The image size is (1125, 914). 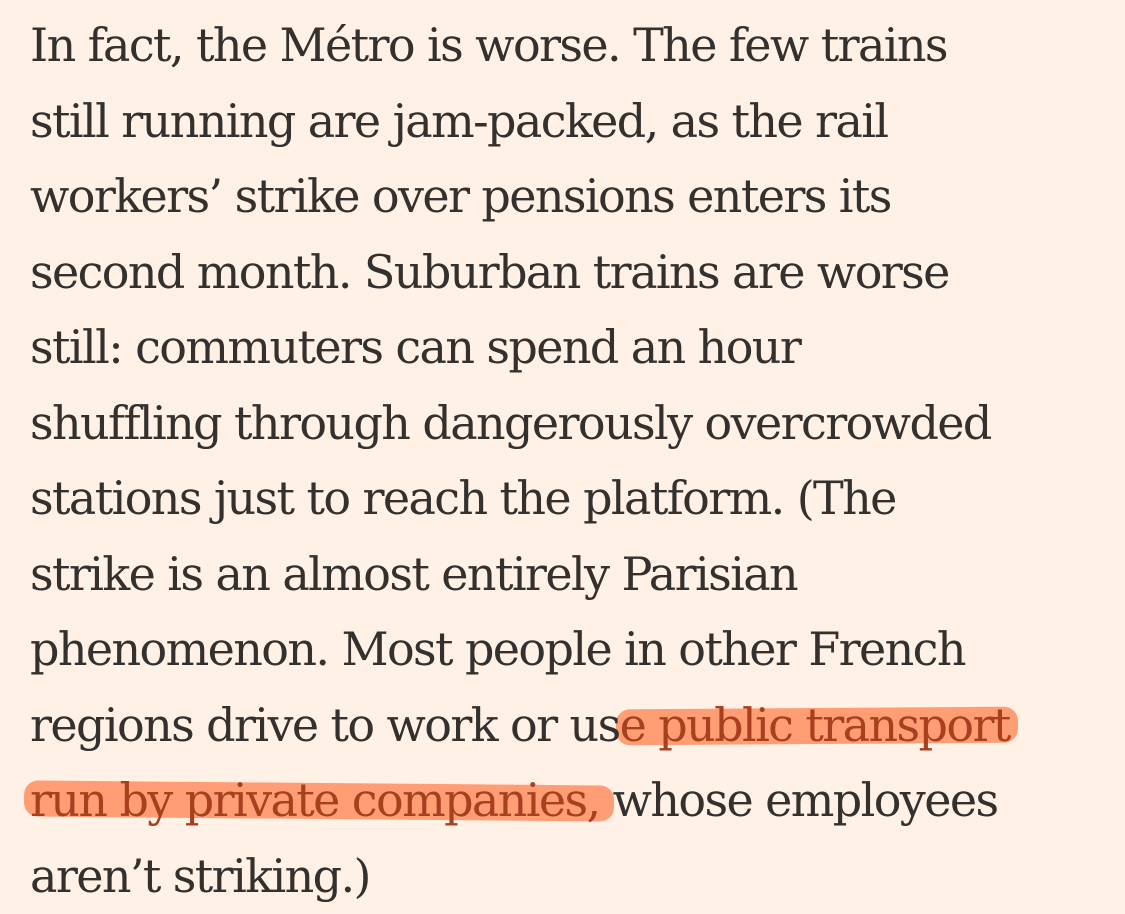 I want to click on article-text: regions drive to work or us, so click(x=325, y=724).